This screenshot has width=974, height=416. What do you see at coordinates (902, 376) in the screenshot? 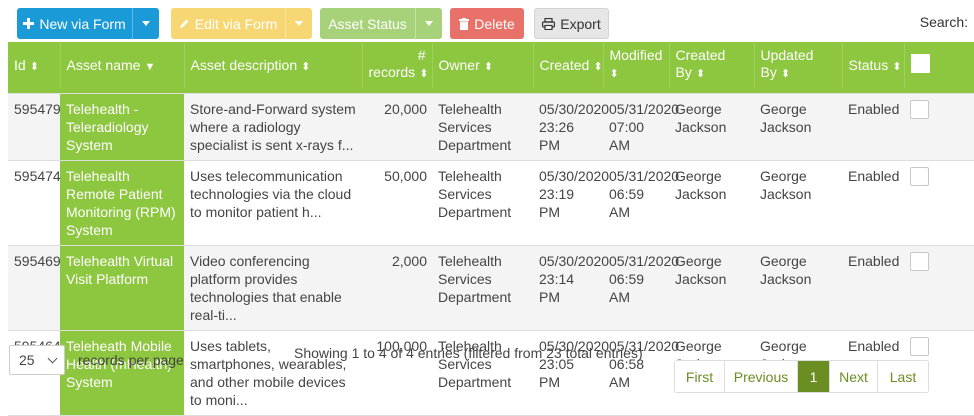
I see `pager-last: Last` at bounding box center [902, 376].